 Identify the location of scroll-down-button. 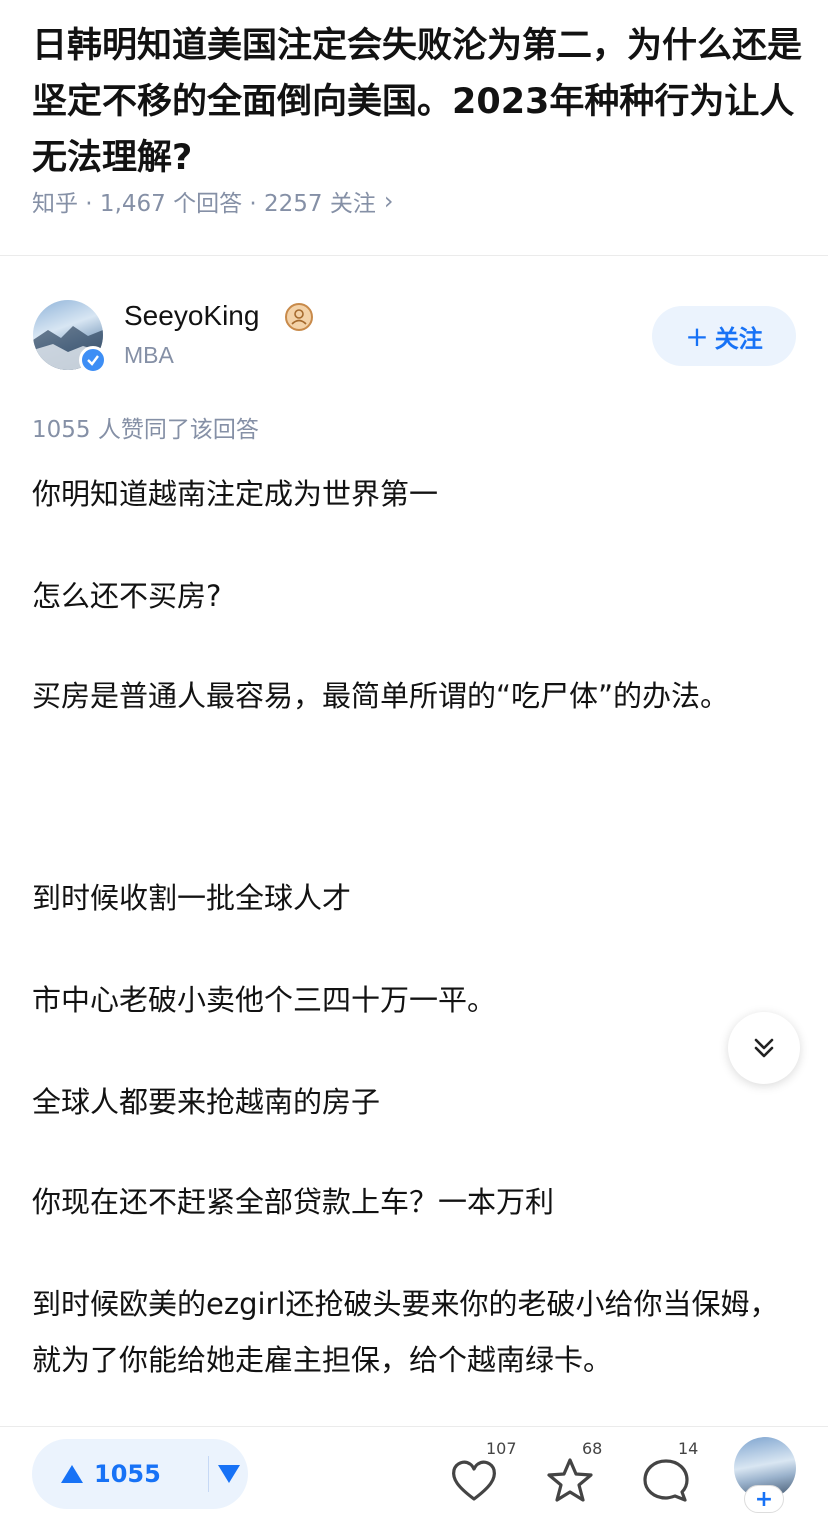
(764, 1048).